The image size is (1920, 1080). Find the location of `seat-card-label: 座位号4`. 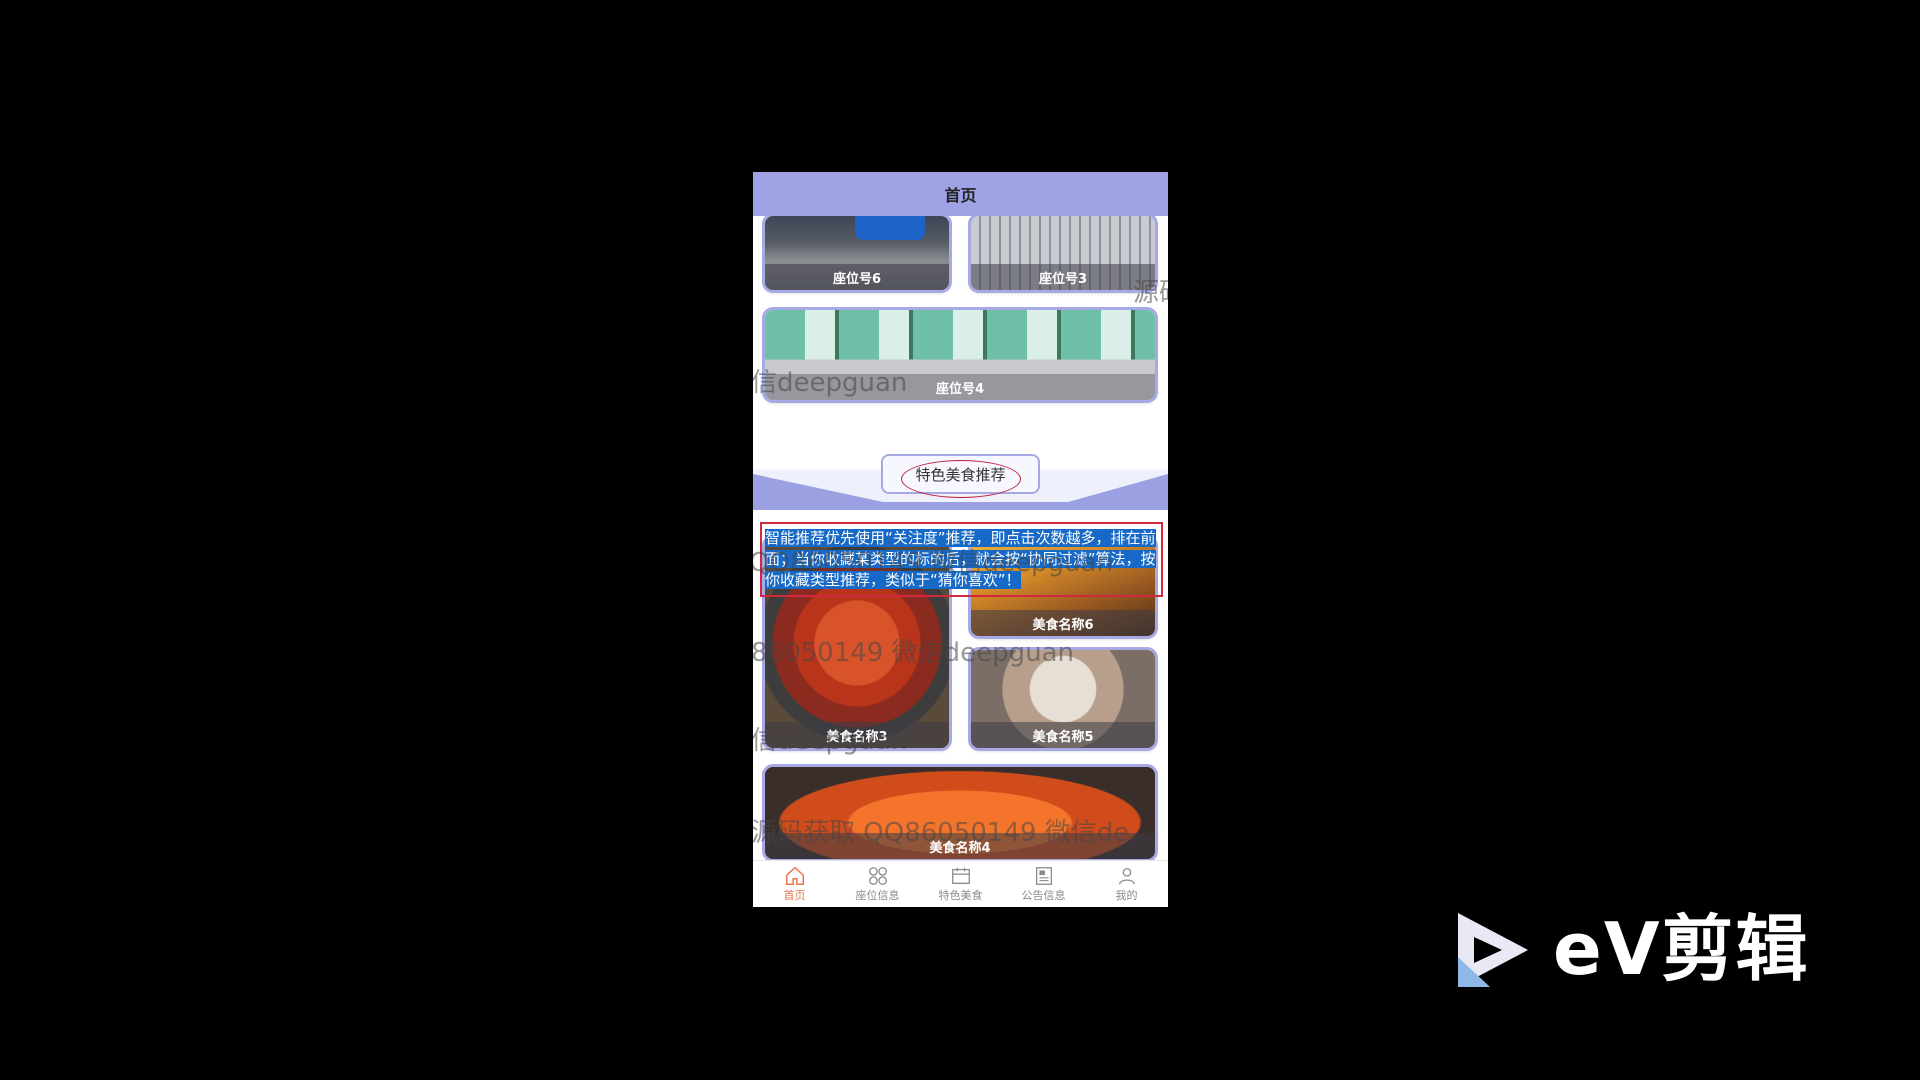

seat-card-label: 座位号4 is located at coordinates (960, 387).